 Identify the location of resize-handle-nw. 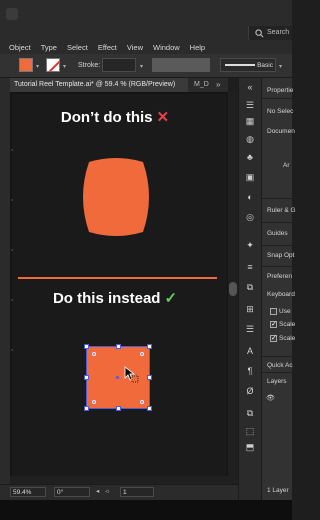
(86, 346).